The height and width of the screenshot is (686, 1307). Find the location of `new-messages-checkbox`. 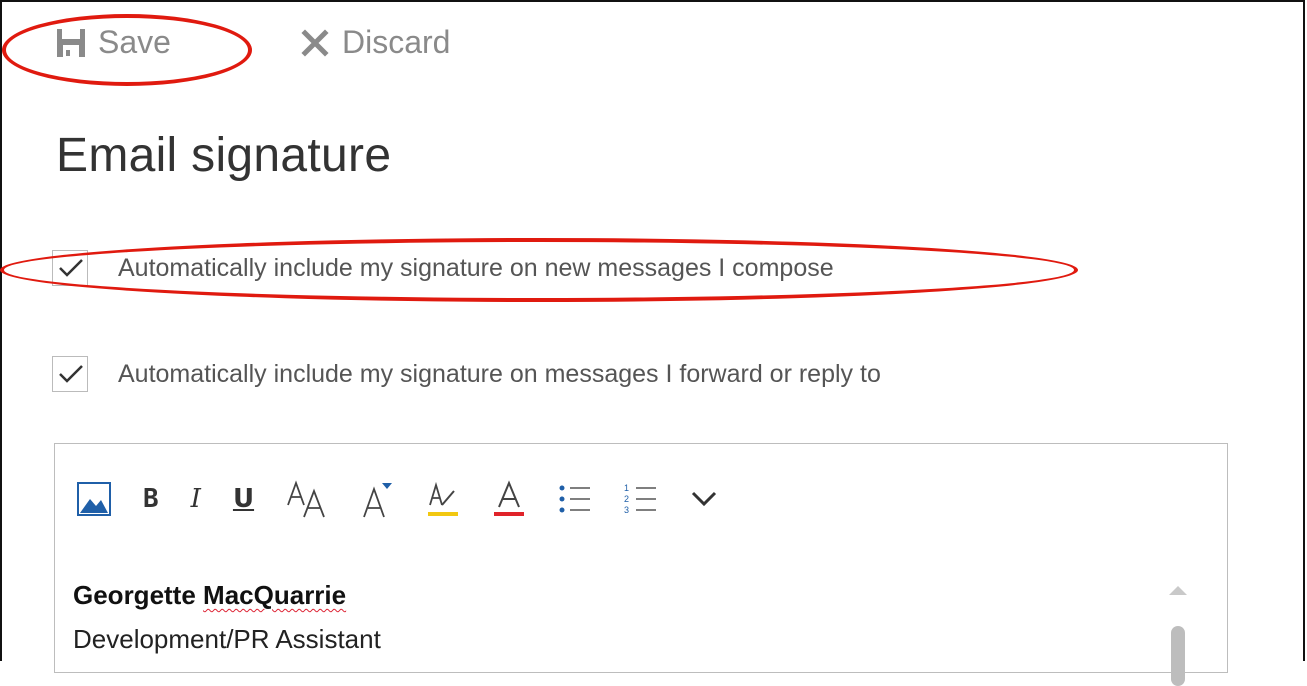

new-messages-checkbox is located at coordinates (70, 268).